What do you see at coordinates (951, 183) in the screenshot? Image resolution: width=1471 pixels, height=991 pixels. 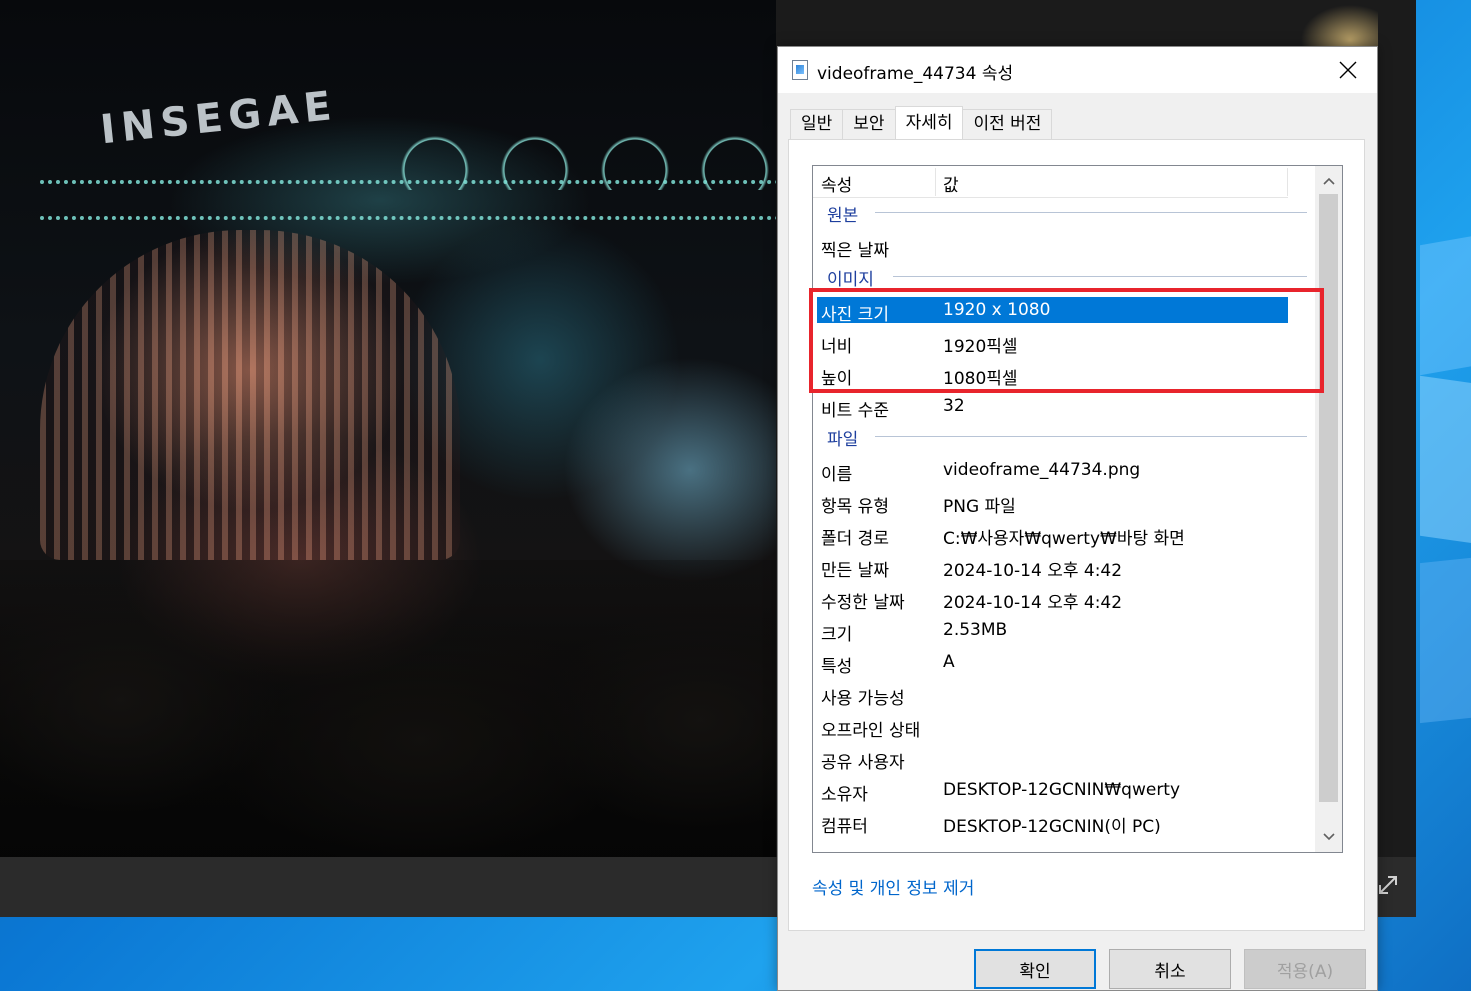 I see `column-header-value: 값` at bounding box center [951, 183].